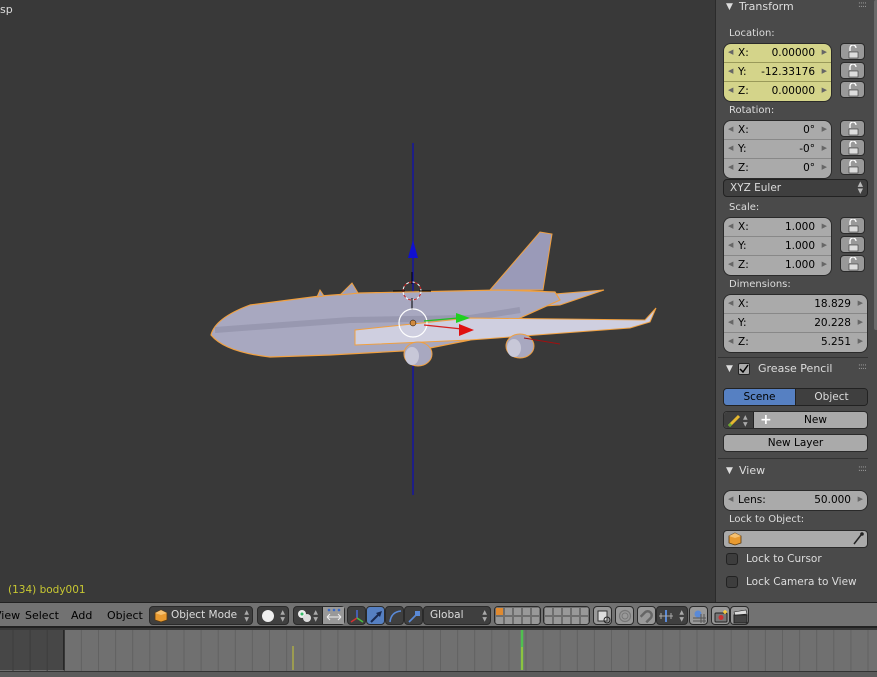 This screenshot has width=877, height=677. I want to click on lock-to-cursor-checkbox: Lock to Cursor, so click(774, 559).